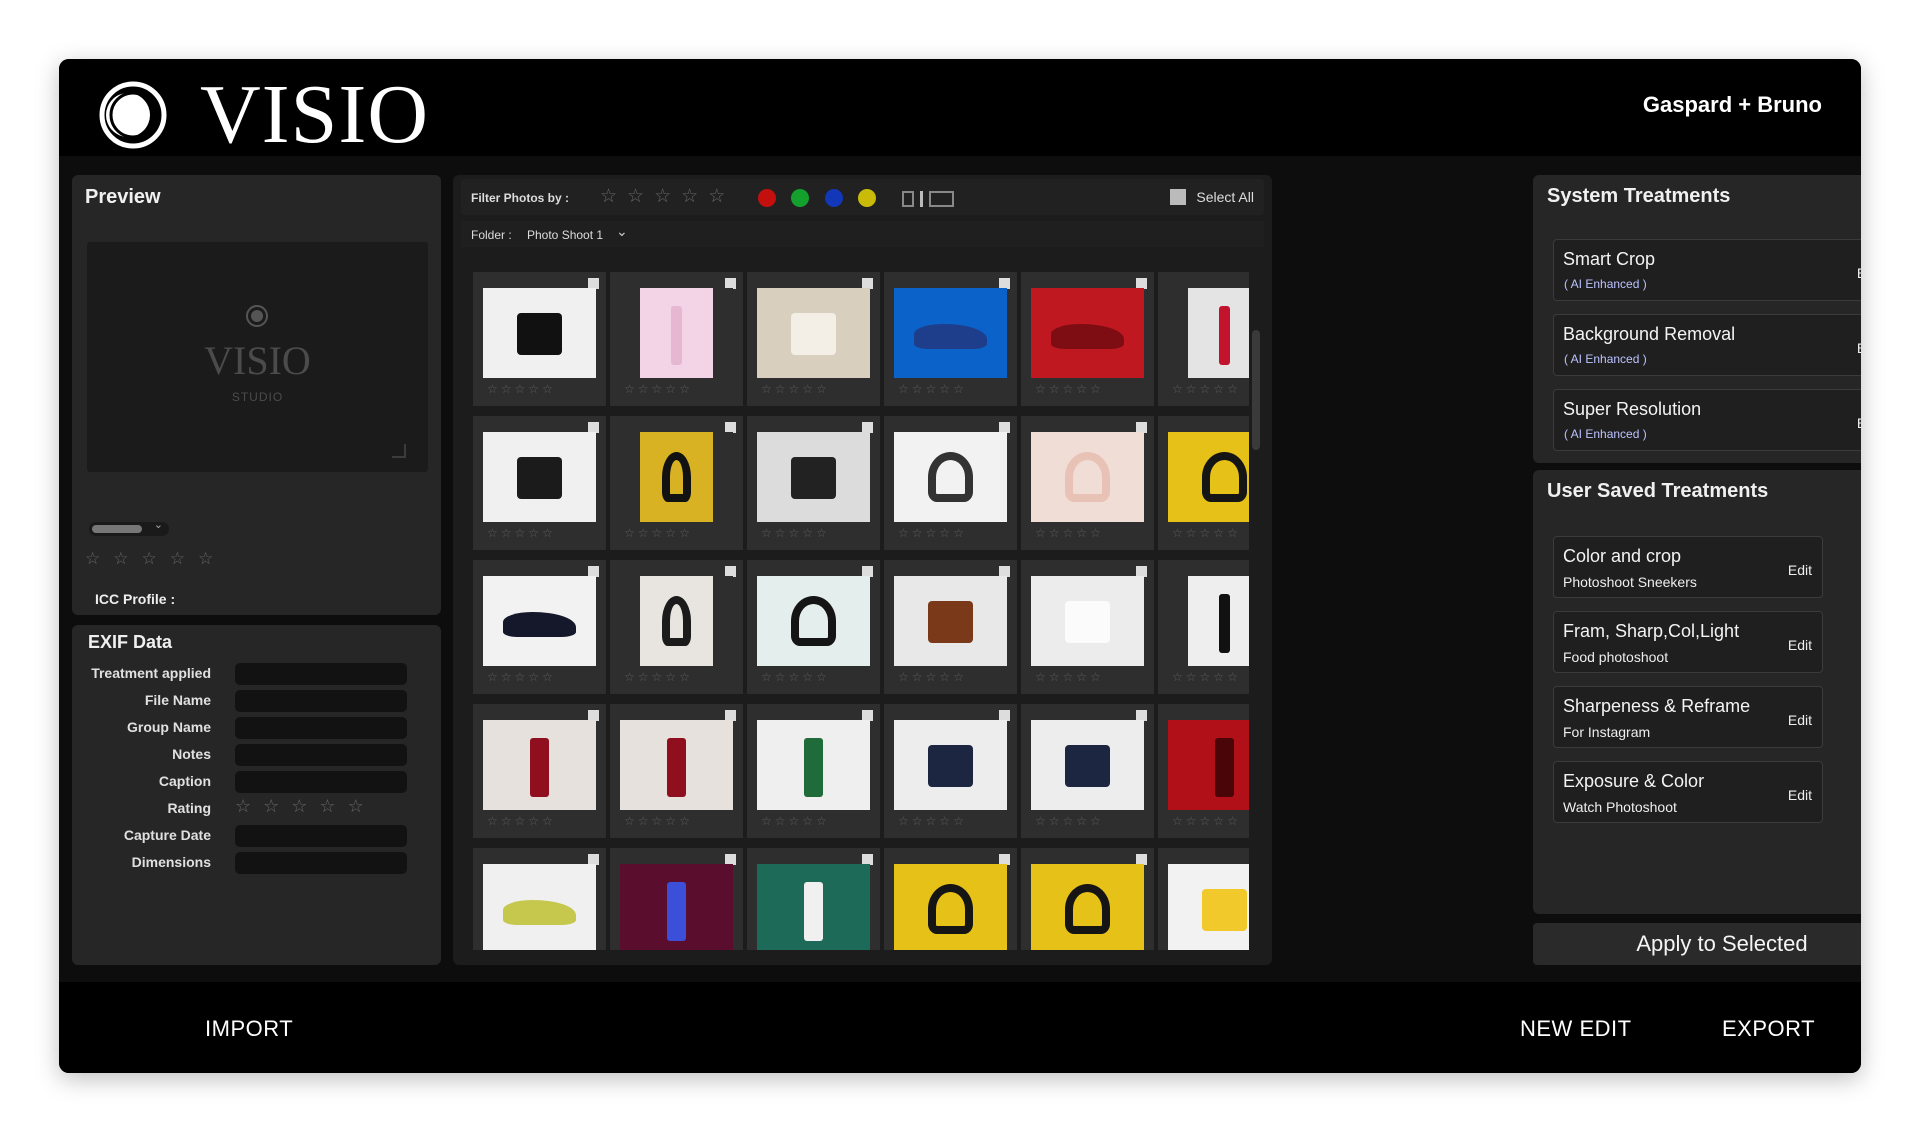 The width and height of the screenshot is (1920, 1132). I want to click on user-treatment-card: Fram, Sharp,Col,Light Food photoshoot Edit, so click(1688, 642).